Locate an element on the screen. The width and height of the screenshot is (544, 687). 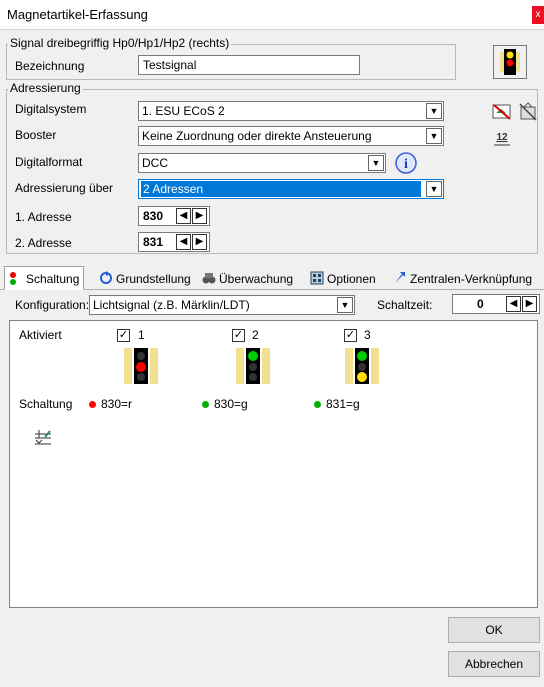
edit-switching-button is located at coordinates (43, 438).